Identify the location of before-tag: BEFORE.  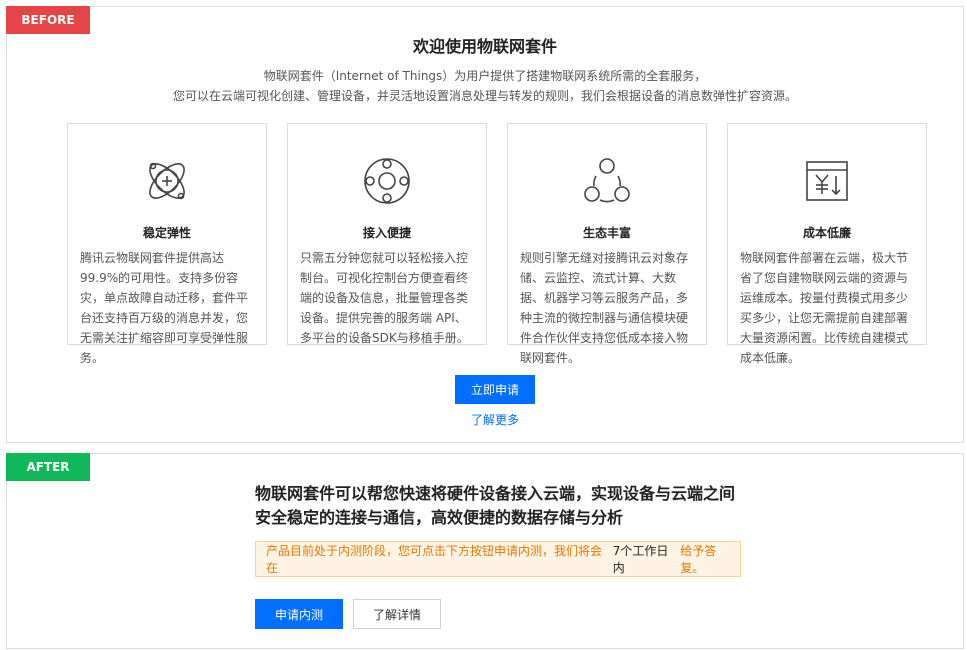
(48, 20).